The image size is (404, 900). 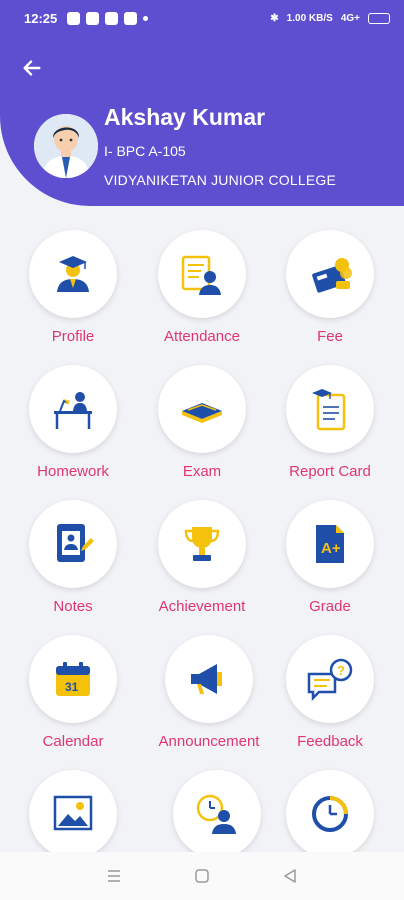 I want to click on timetable-icon, so click(x=216, y=814).